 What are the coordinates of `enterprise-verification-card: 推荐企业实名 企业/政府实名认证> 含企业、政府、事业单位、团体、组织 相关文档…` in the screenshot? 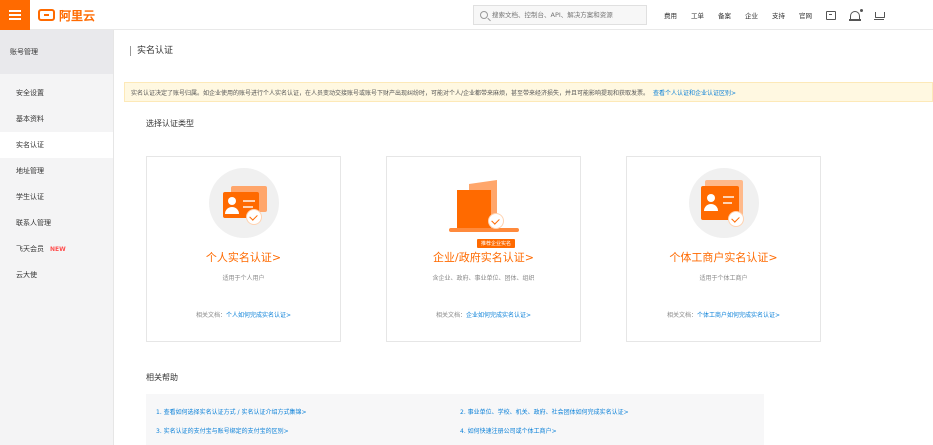 It's located at (483, 249).